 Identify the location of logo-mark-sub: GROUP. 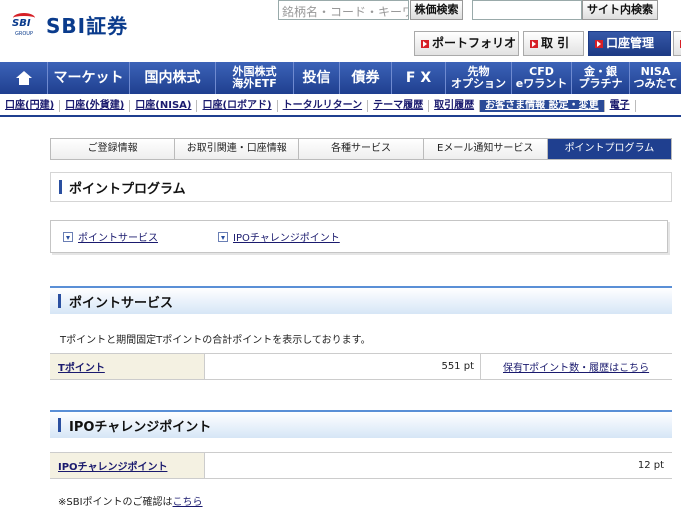
(24, 33).